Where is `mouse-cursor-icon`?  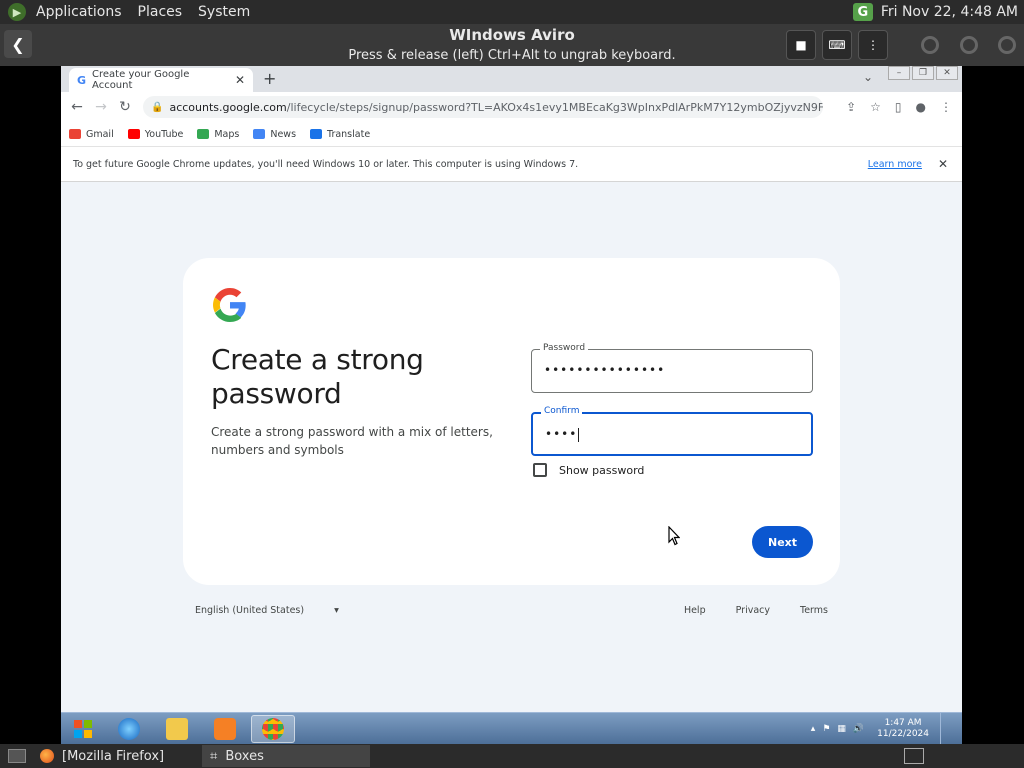 mouse-cursor-icon is located at coordinates (674, 536).